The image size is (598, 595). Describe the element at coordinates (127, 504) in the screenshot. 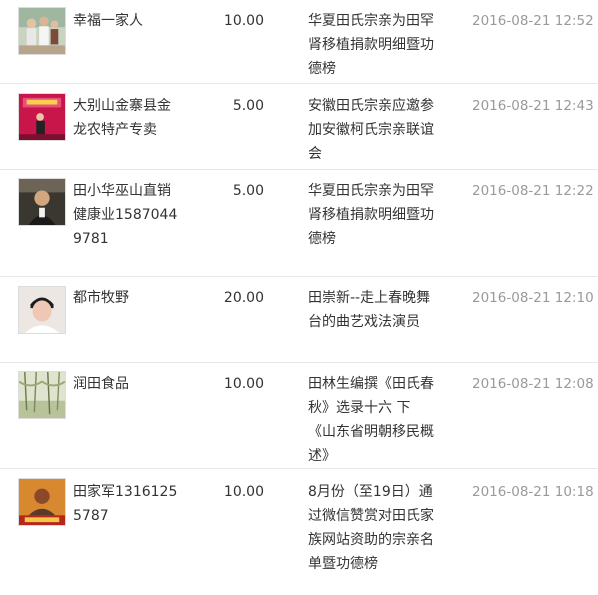

I see `donor-name: 田家军13161255787` at that location.